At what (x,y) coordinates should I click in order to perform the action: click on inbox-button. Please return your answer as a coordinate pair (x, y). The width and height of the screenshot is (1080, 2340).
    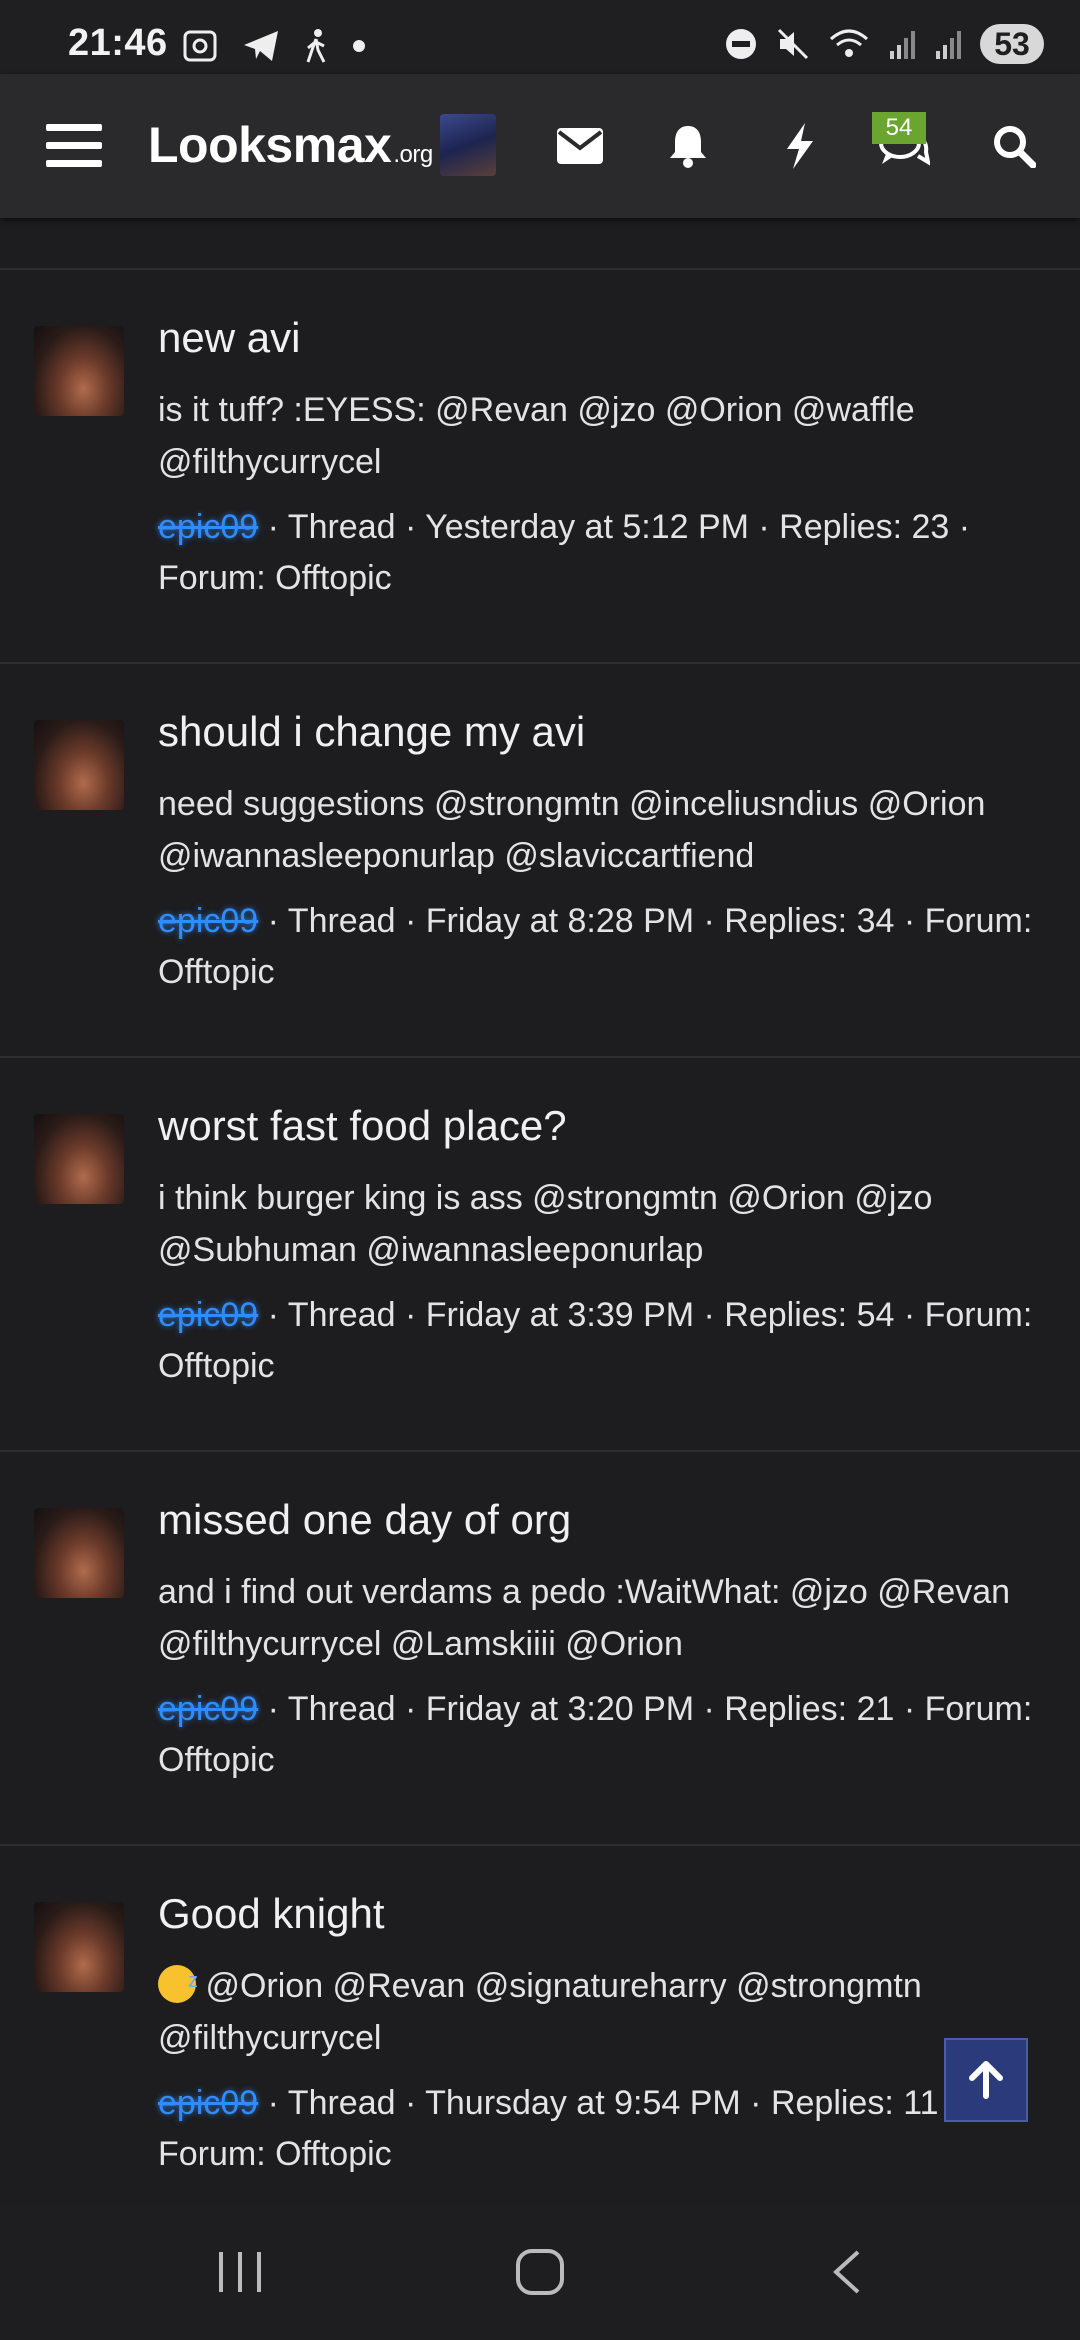
    Looking at the image, I should click on (580, 146).